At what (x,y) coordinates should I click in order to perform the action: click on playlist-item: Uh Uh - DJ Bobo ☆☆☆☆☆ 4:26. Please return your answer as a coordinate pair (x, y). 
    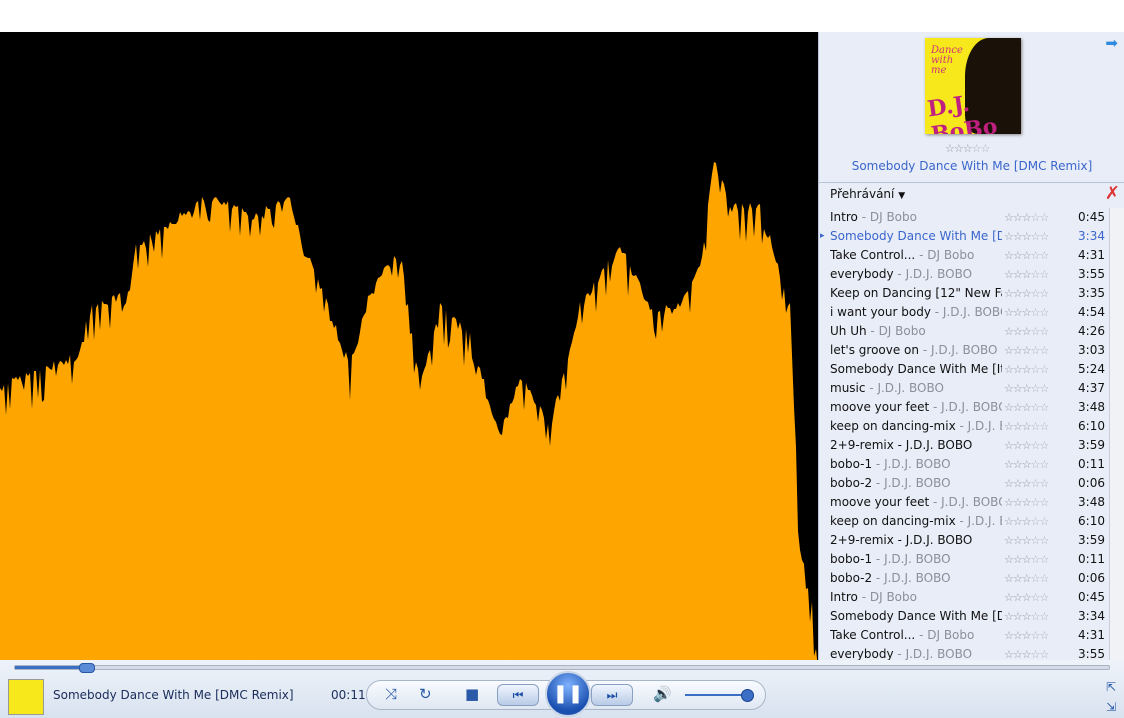
    Looking at the image, I should click on (964, 331).